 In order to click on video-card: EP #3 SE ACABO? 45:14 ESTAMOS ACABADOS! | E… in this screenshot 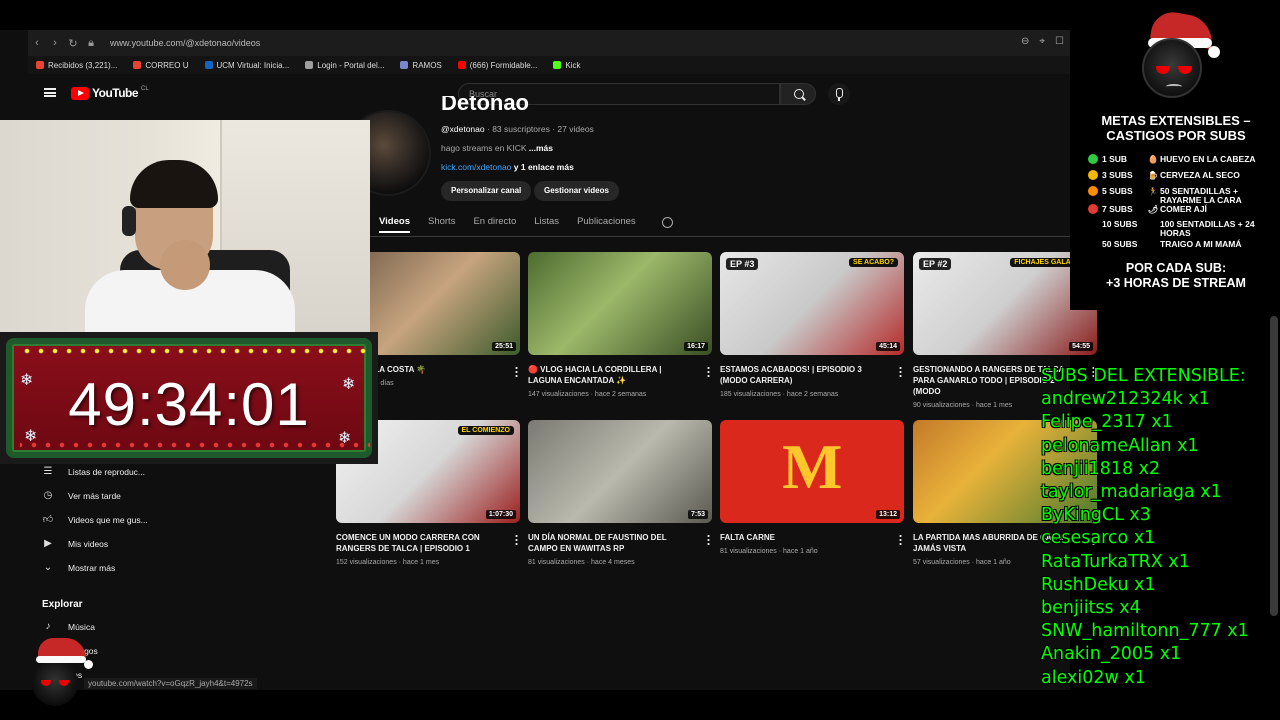, I will do `click(812, 325)`.